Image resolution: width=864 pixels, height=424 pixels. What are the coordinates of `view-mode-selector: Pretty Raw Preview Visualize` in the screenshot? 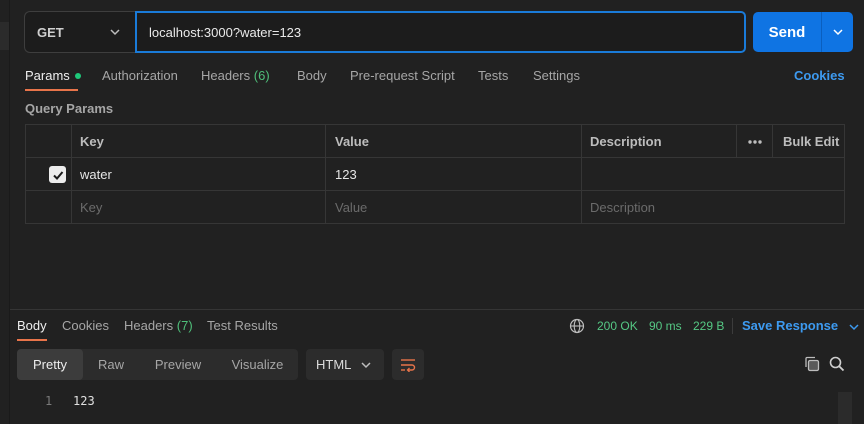 It's located at (157, 364).